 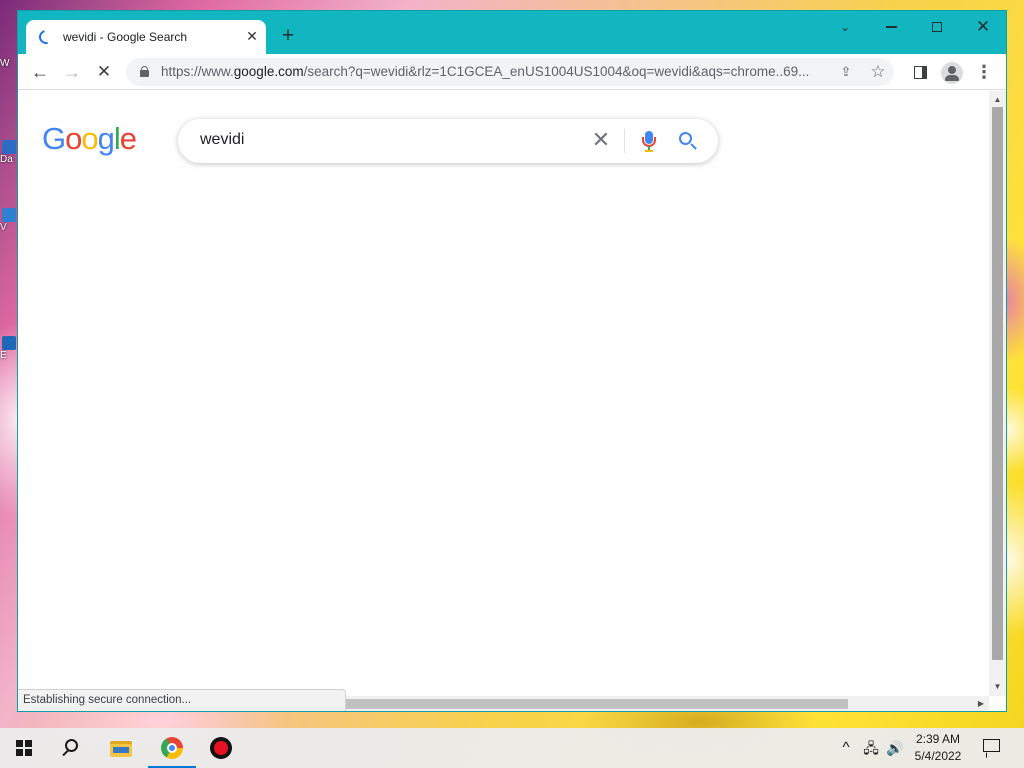 I want to click on forward-button: →, so click(x=72, y=72).